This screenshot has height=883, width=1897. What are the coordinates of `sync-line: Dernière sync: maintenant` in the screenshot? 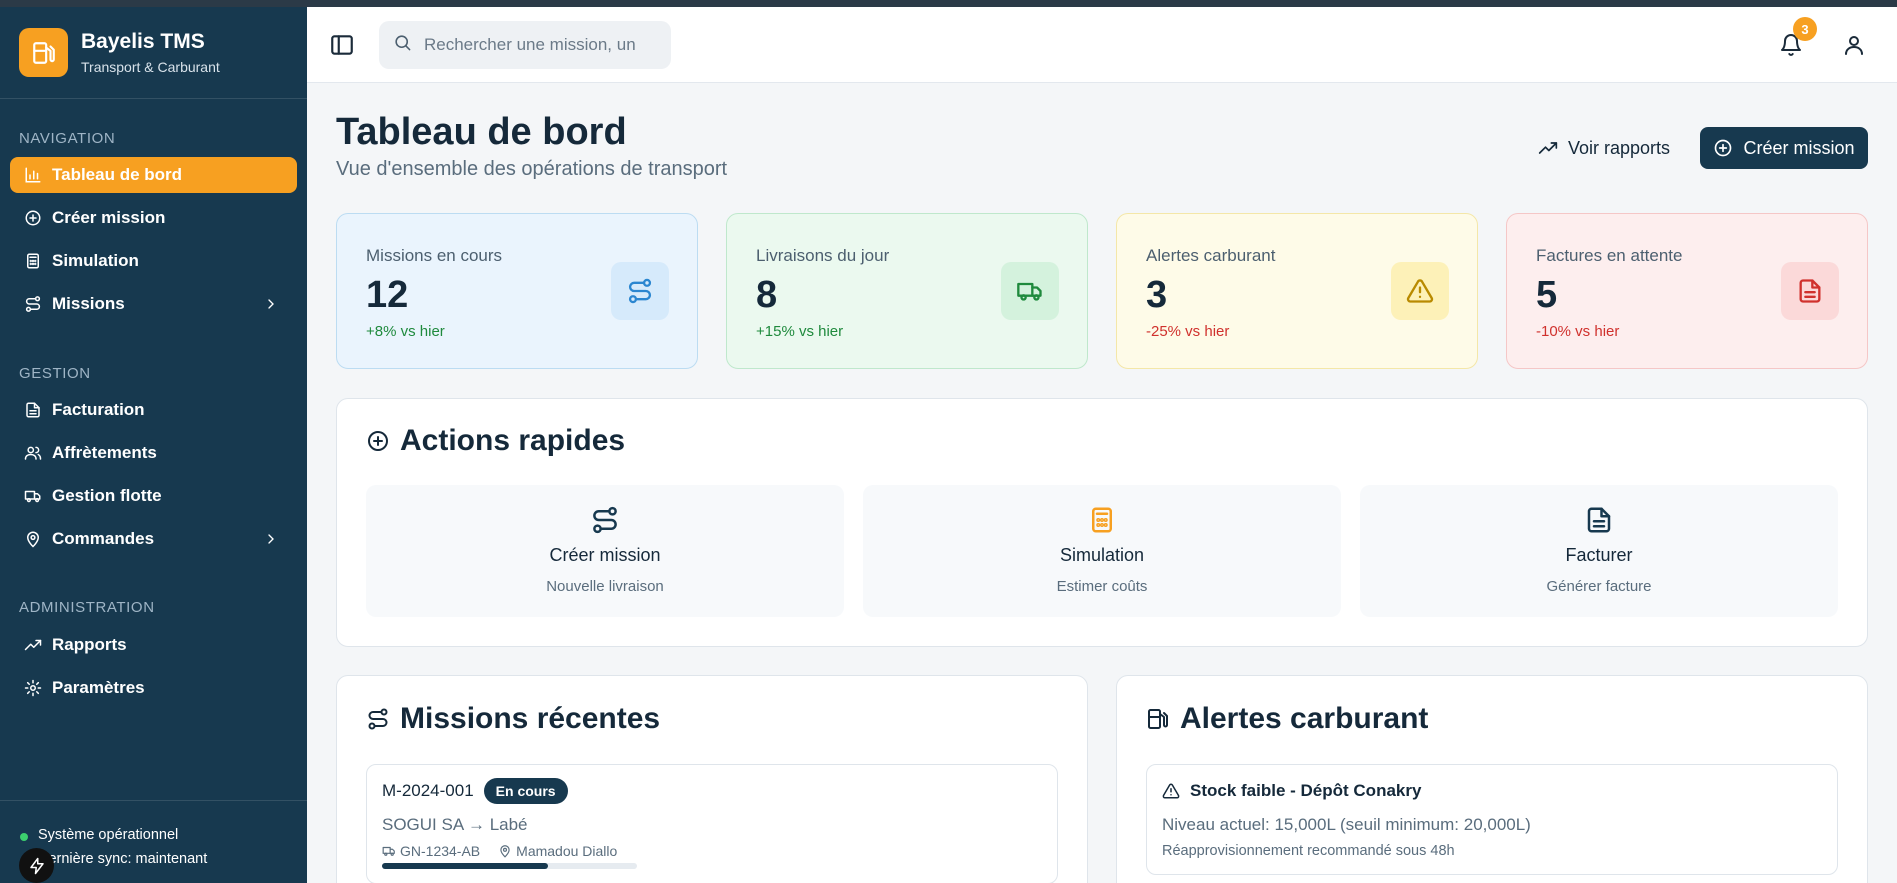 It's located at (123, 859).